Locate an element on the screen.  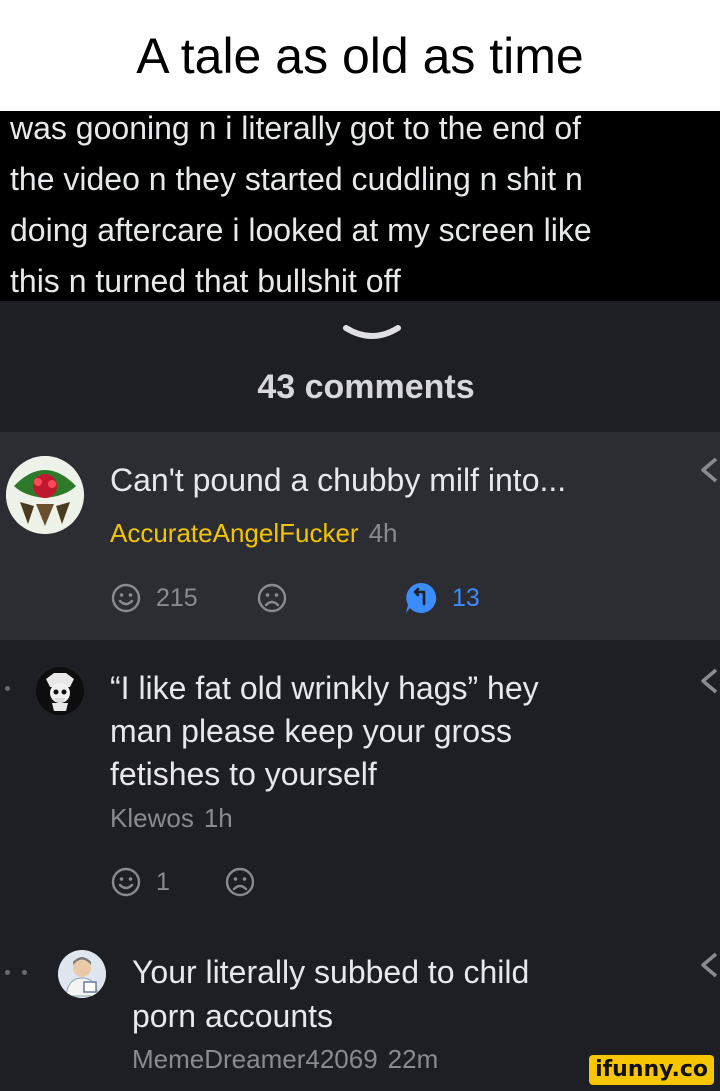
comment-time: 22m is located at coordinates (413, 1059).